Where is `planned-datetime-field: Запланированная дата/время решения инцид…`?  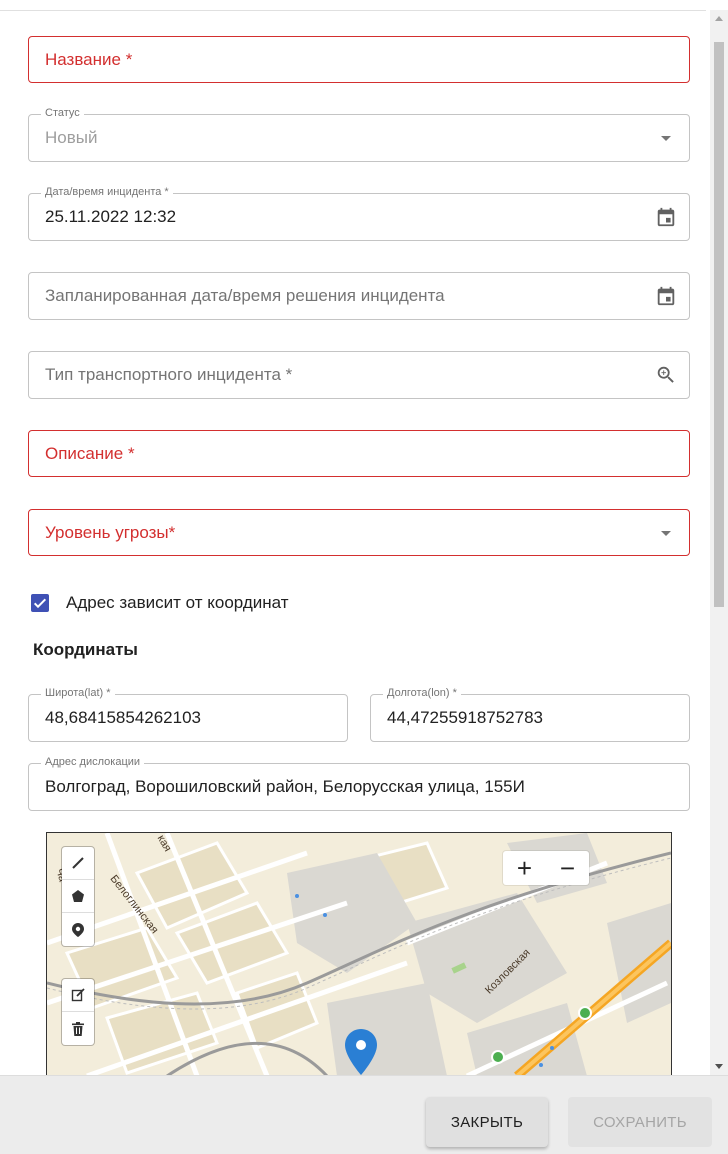 planned-datetime-field: Запланированная дата/время решения инцид… is located at coordinates (359, 296).